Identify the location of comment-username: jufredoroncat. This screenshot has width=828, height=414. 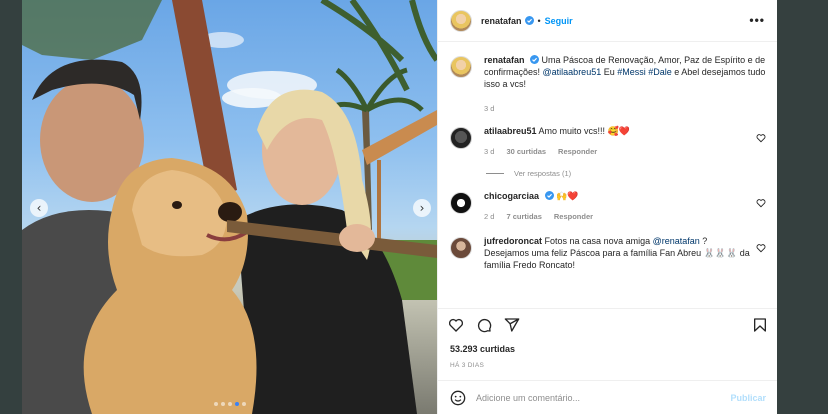
(513, 241).